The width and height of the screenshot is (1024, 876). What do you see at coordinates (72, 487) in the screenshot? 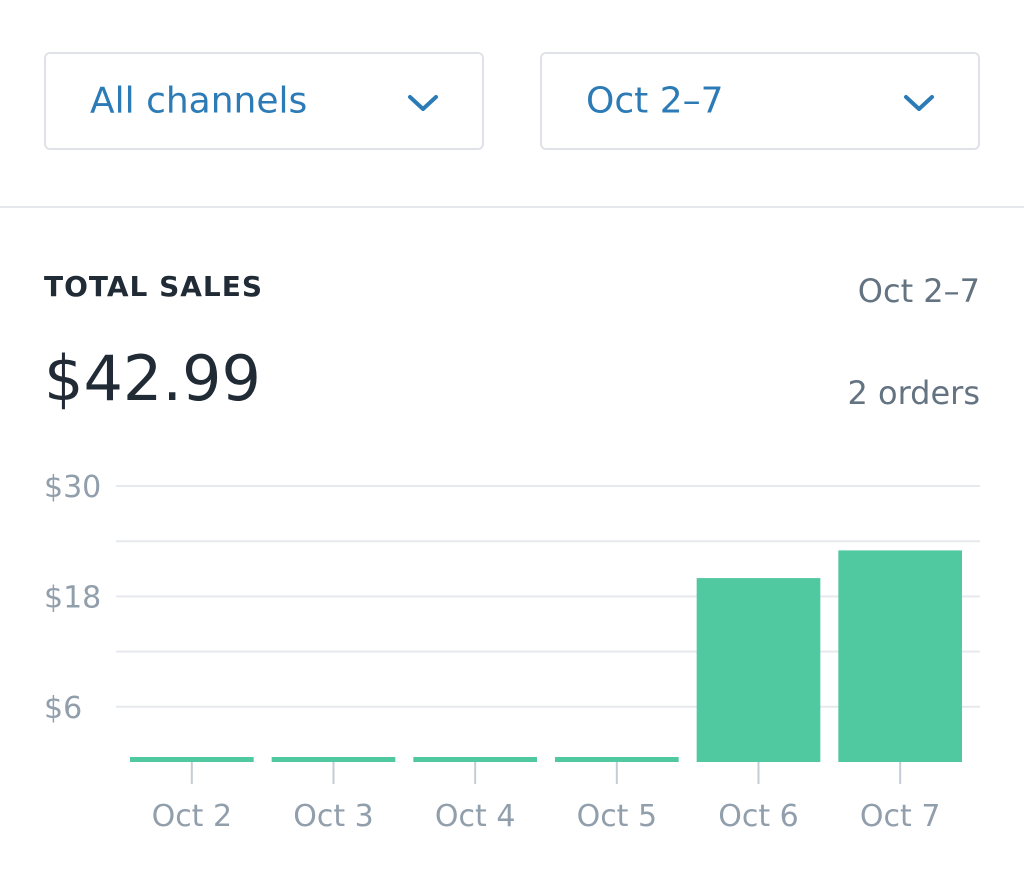
I see `y-tick-label: $30` at bounding box center [72, 487].